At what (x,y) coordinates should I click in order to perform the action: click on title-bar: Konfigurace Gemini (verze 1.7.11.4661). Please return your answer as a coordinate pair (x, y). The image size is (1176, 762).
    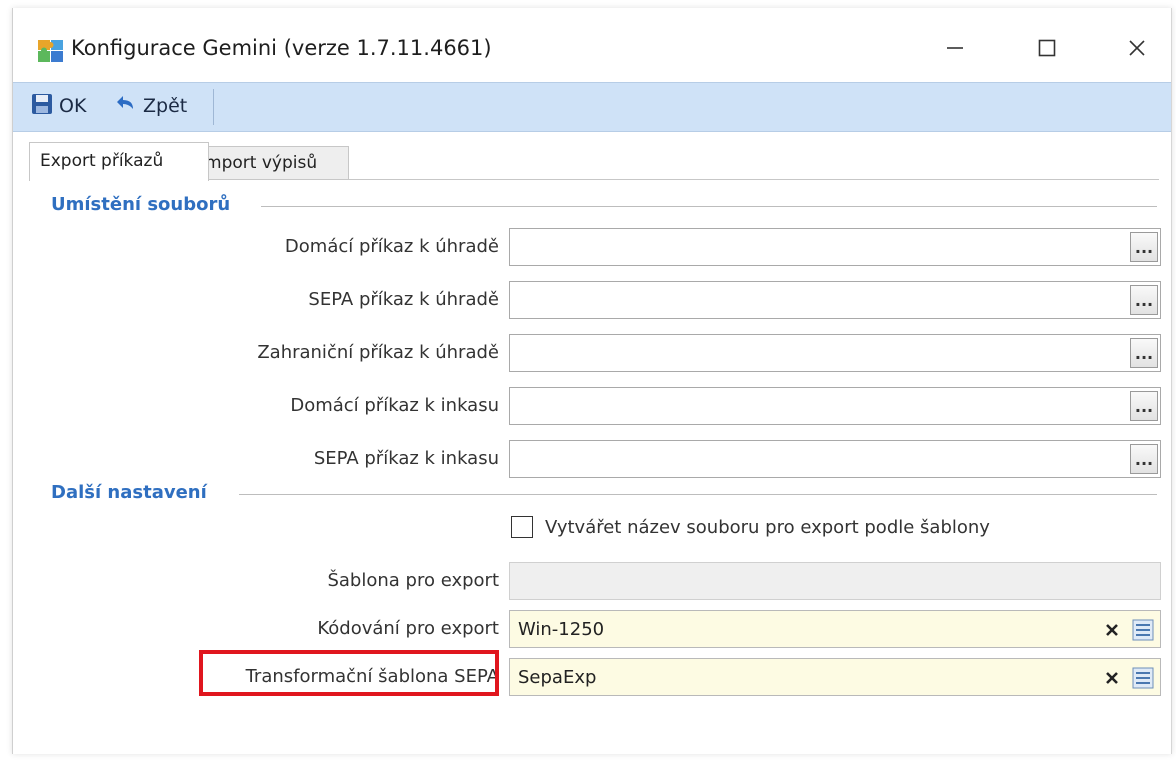
    Looking at the image, I should click on (592, 44).